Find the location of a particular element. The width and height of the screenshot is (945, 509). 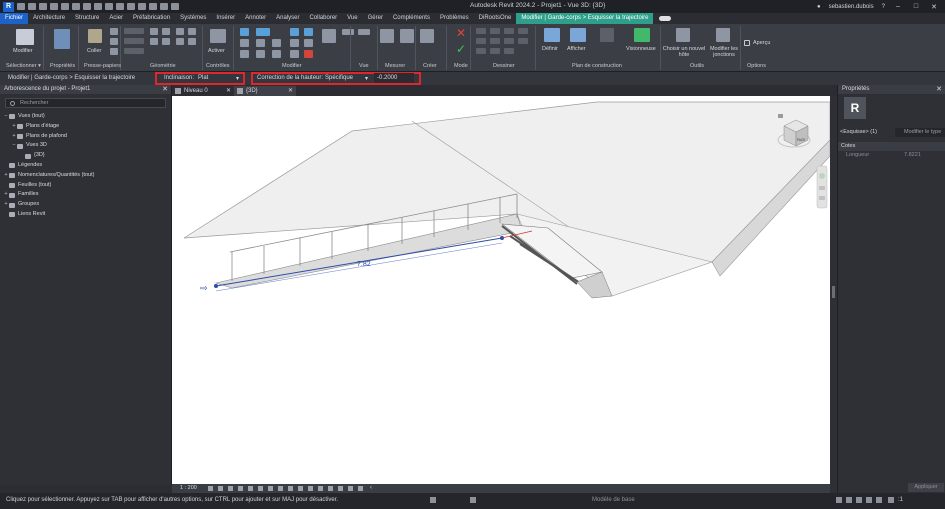

geometry-tool-5-icon is located at coordinates (180, 31).